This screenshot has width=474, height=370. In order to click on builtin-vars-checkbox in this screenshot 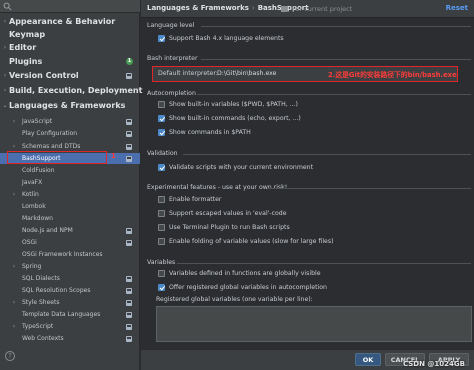, I will do `click(161, 104)`.